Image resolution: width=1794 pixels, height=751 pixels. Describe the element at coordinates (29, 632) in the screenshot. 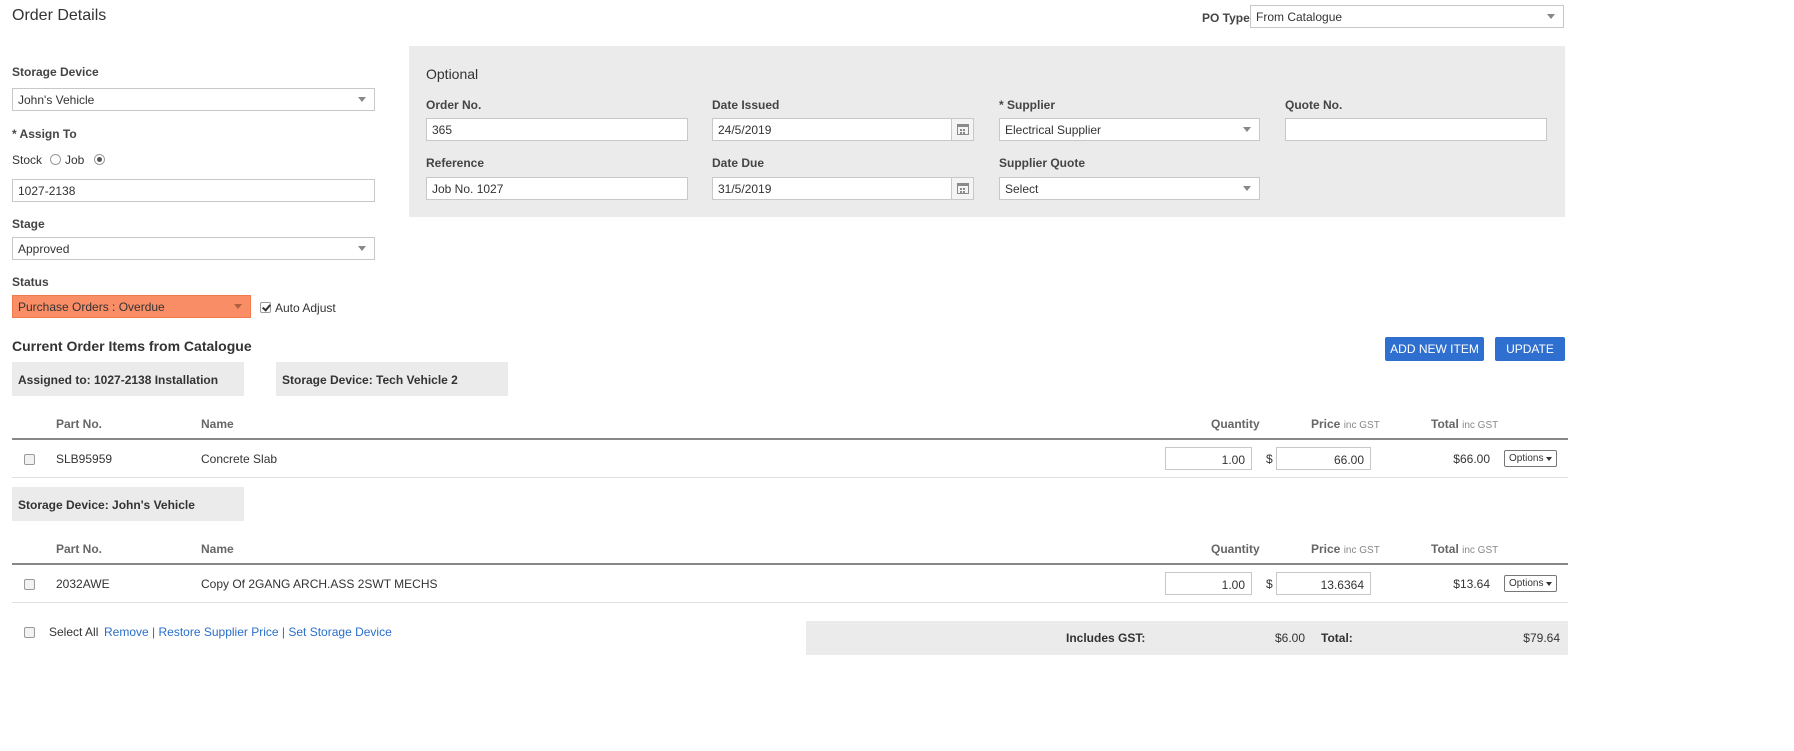

I see `select-all-checkbox` at that location.